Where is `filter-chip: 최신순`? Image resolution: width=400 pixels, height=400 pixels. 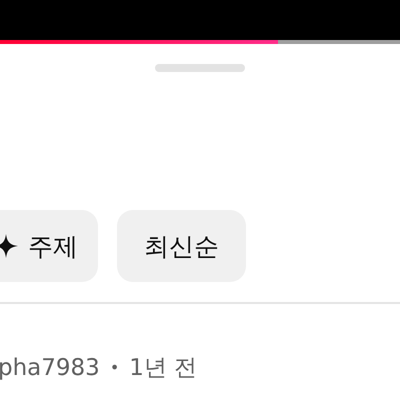 filter-chip: 최신순 is located at coordinates (181, 246).